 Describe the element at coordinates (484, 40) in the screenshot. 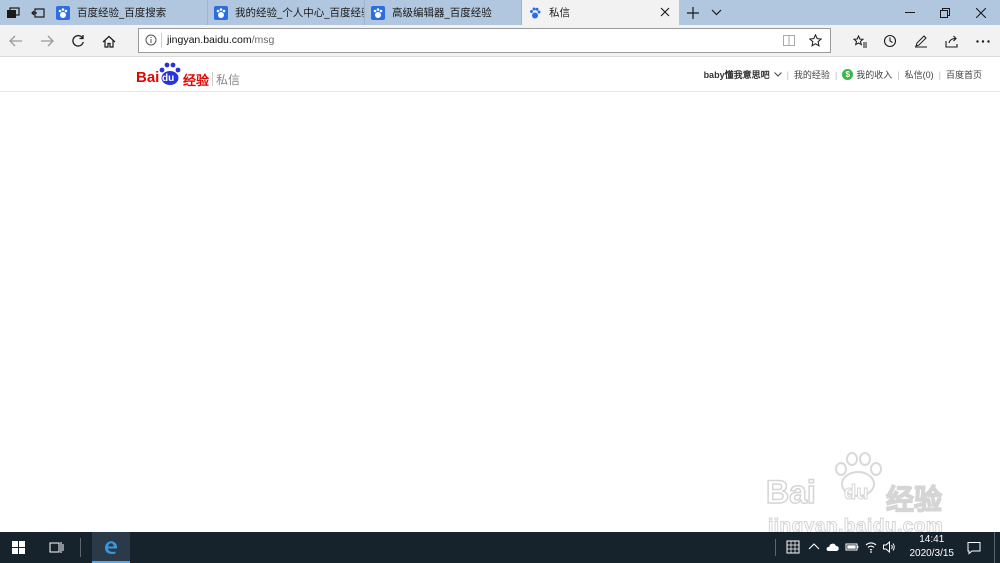

I see `address-bar: jingyan.baidu.com/msg` at that location.